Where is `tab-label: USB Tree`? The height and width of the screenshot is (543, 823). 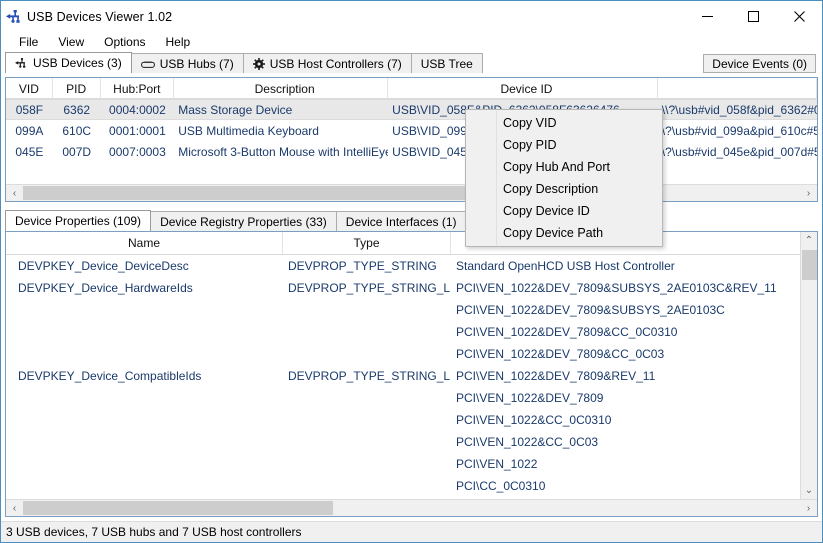 tab-label: USB Tree is located at coordinates (446, 63).